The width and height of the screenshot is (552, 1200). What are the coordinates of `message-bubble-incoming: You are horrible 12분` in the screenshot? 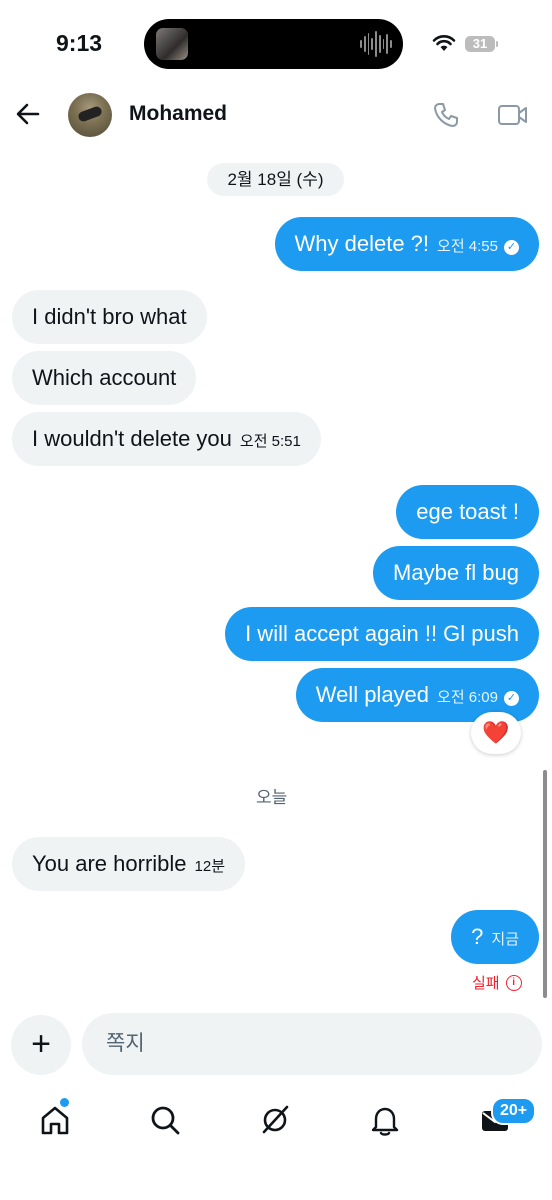 It's located at (129, 864).